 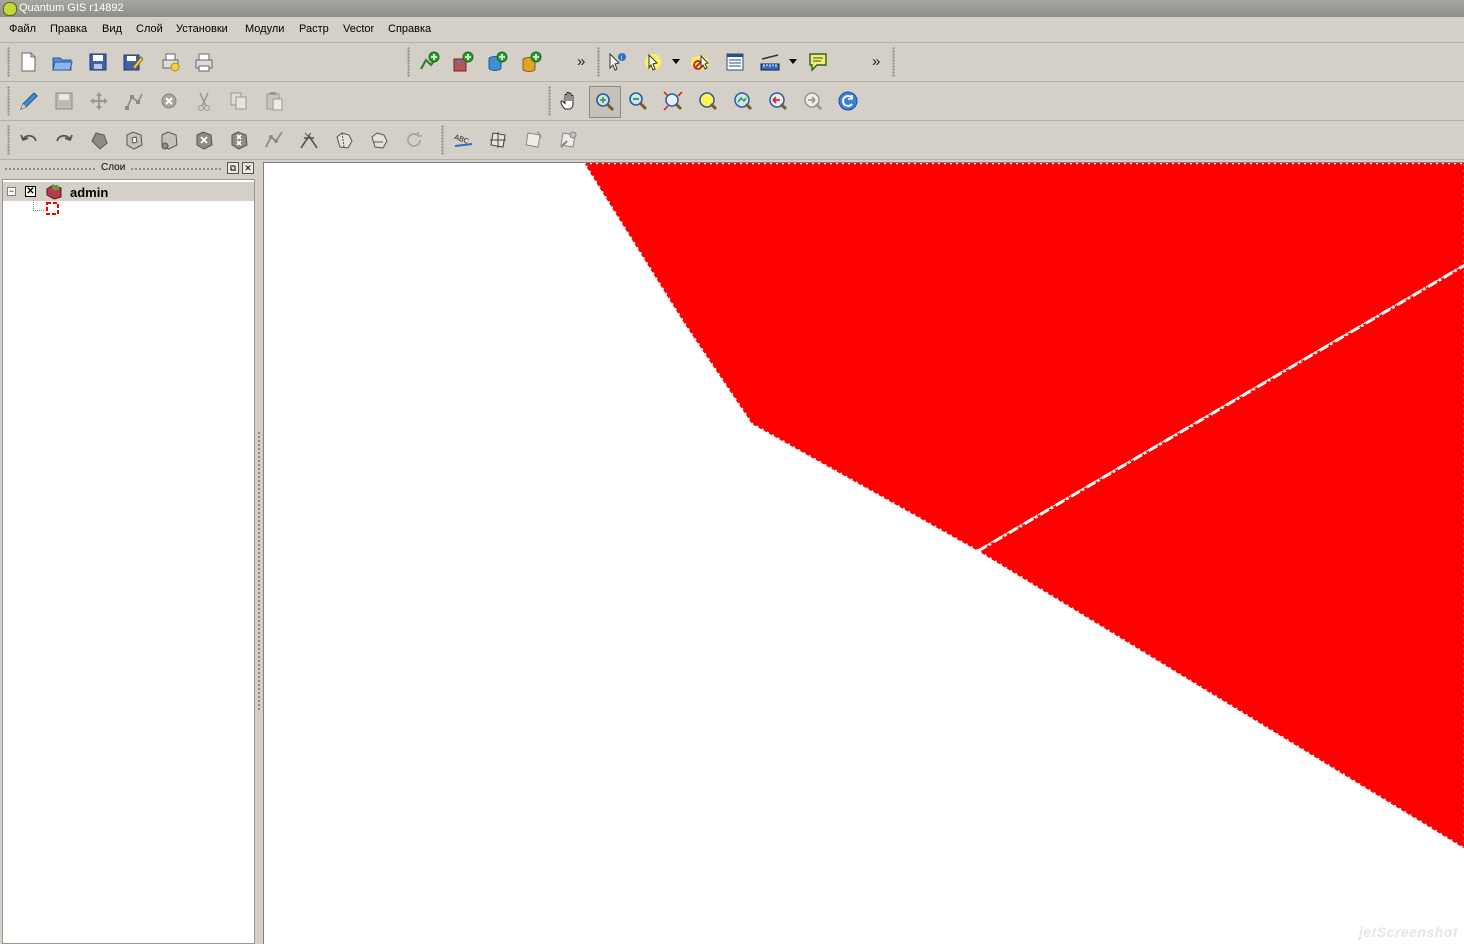 I want to click on speech-bubble-icon, so click(x=818, y=62).